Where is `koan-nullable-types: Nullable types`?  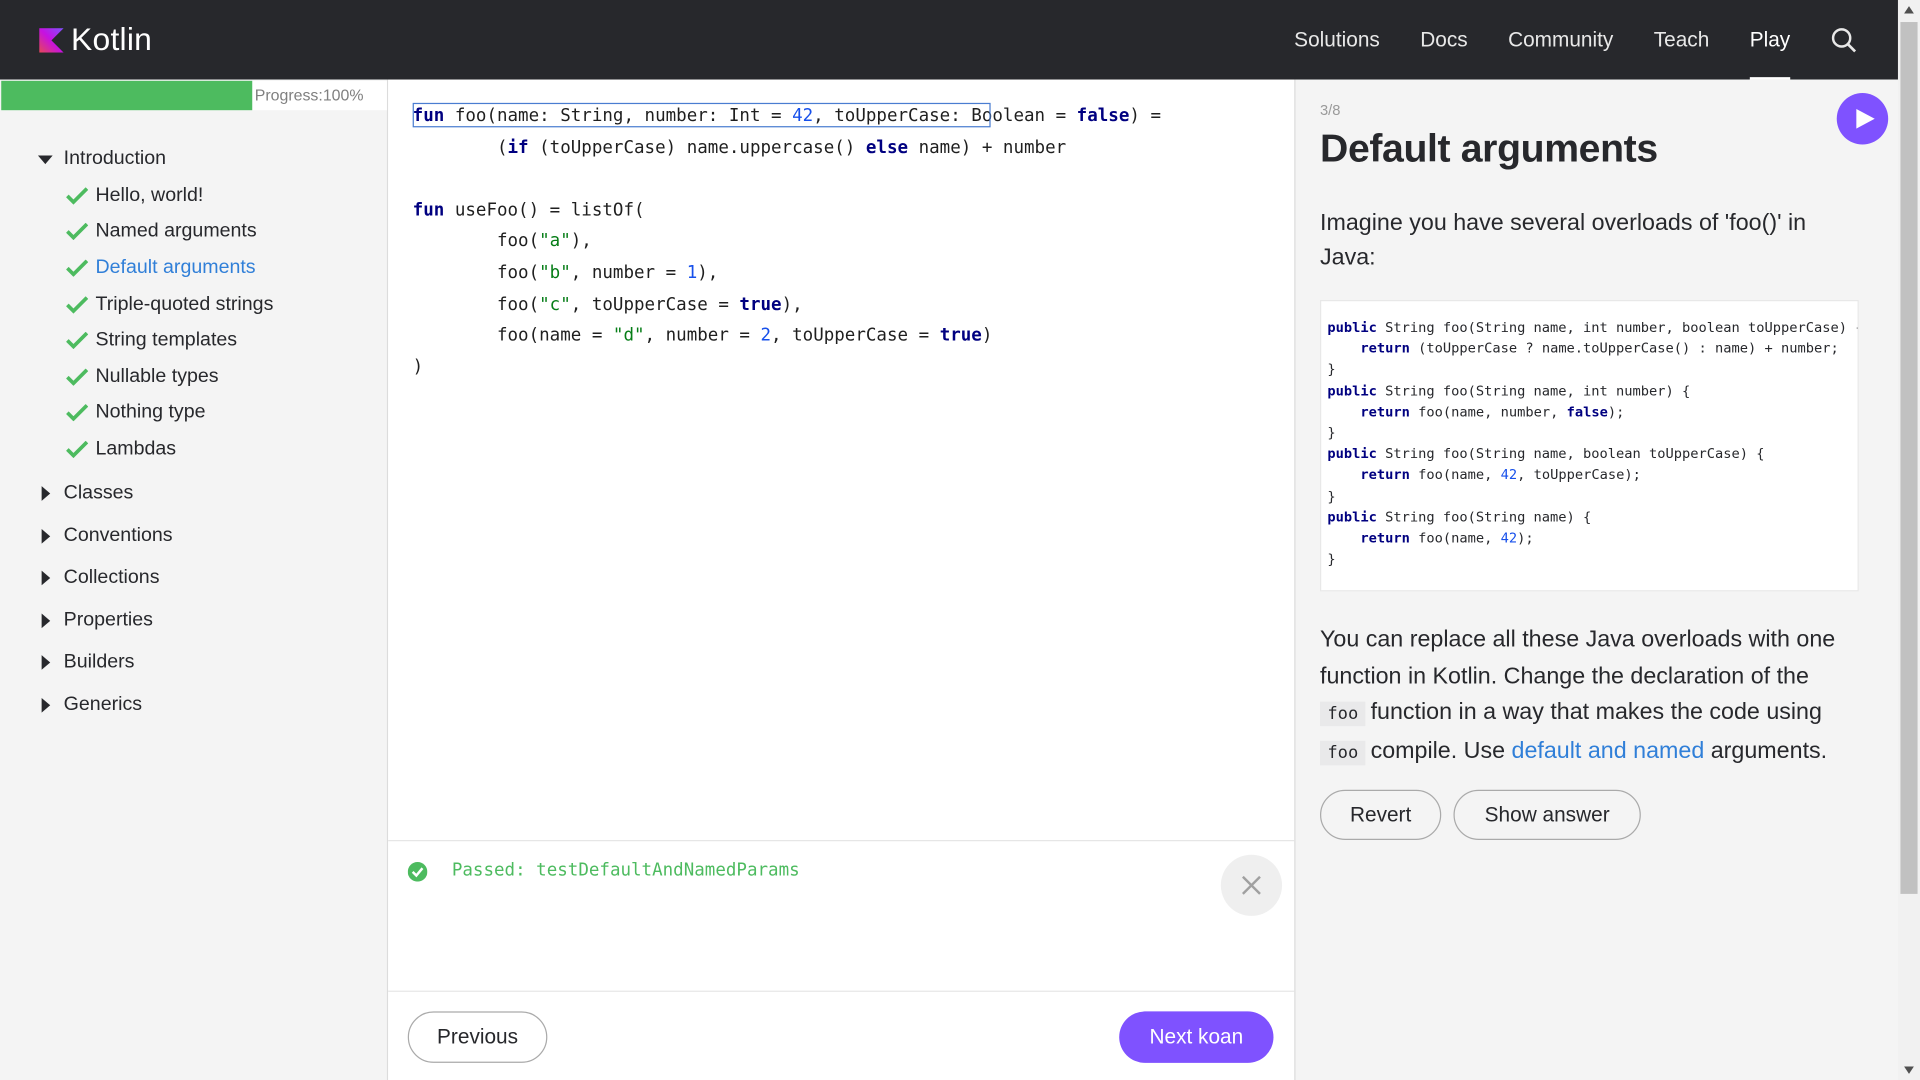
koan-nullable-types: Nullable types is located at coordinates (155, 377).